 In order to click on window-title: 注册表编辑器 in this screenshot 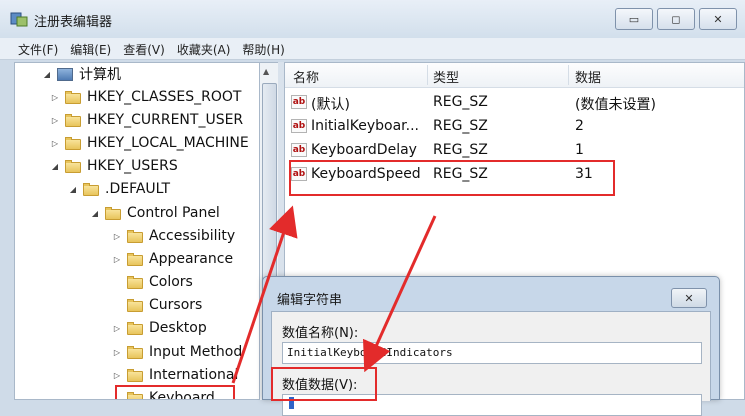, I will do `click(73, 22)`.